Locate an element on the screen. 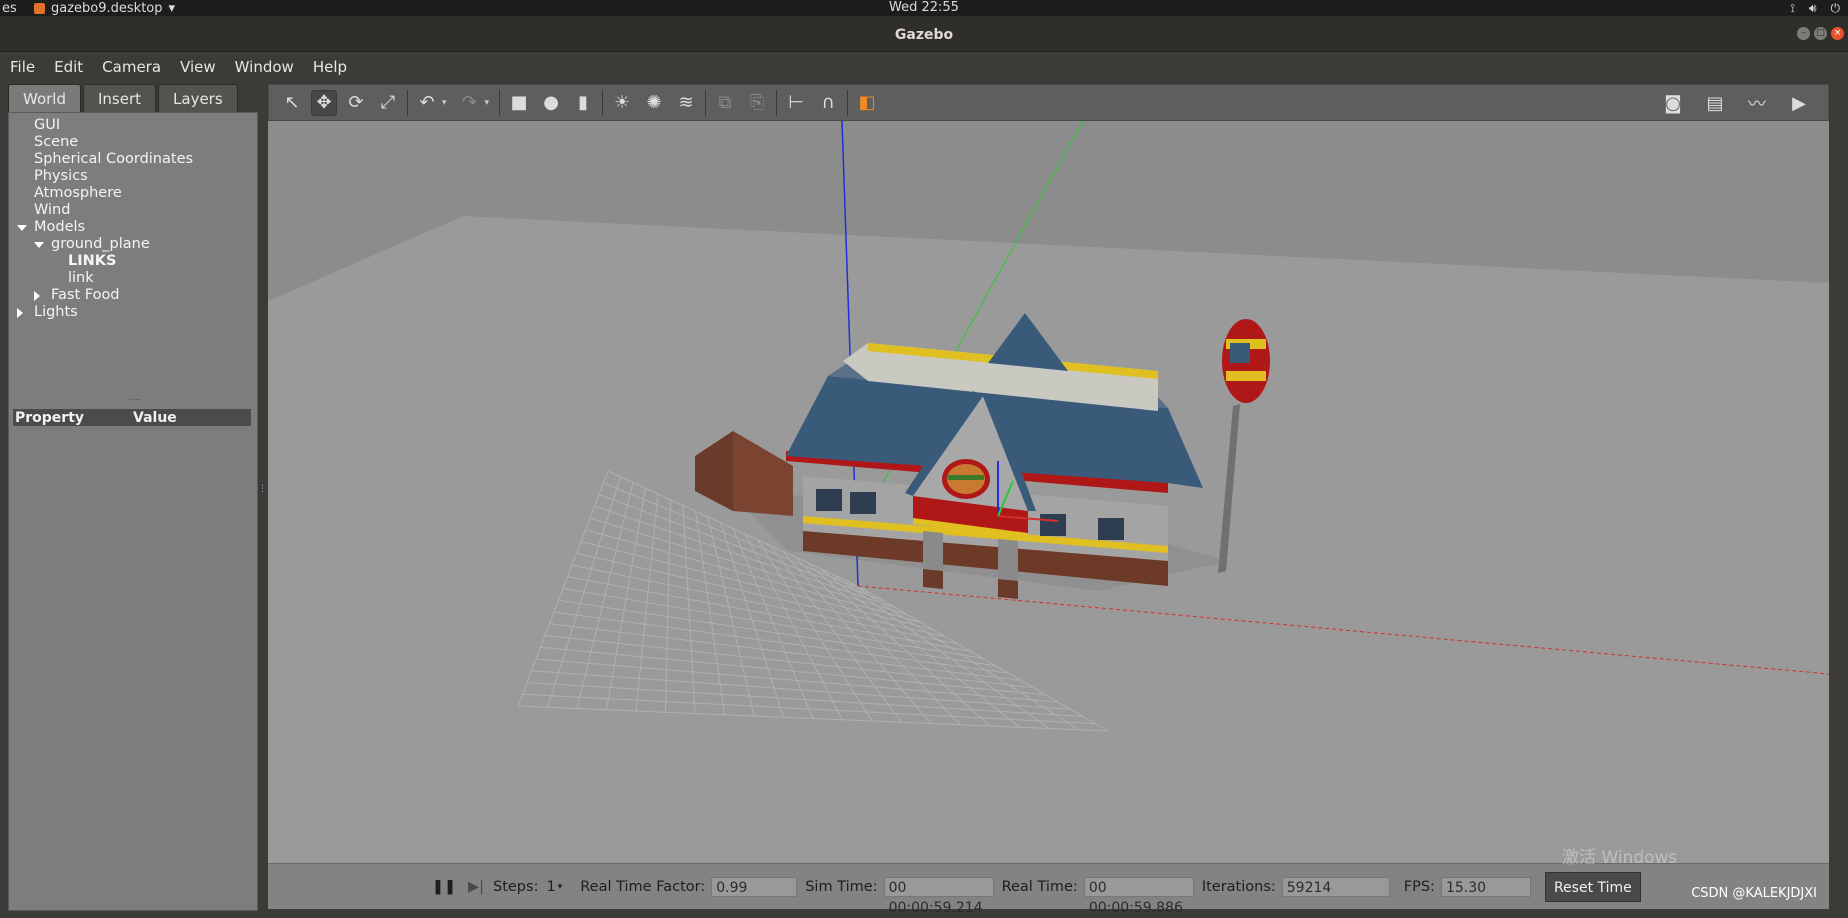 The image size is (1848, 918). menu-edit: Edit is located at coordinates (68, 67).